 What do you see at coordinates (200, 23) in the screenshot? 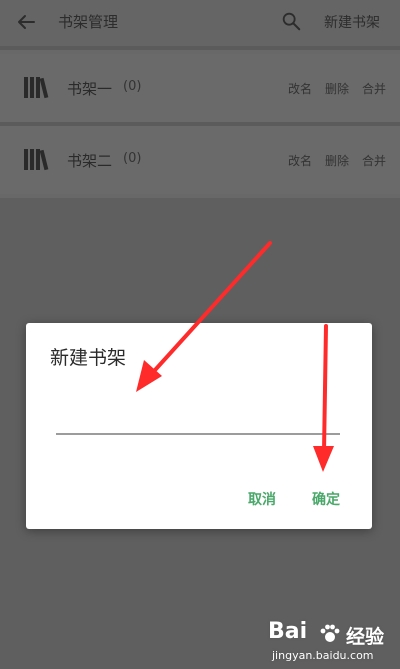
I see `app-bar: 书架管理 新建书架` at bounding box center [200, 23].